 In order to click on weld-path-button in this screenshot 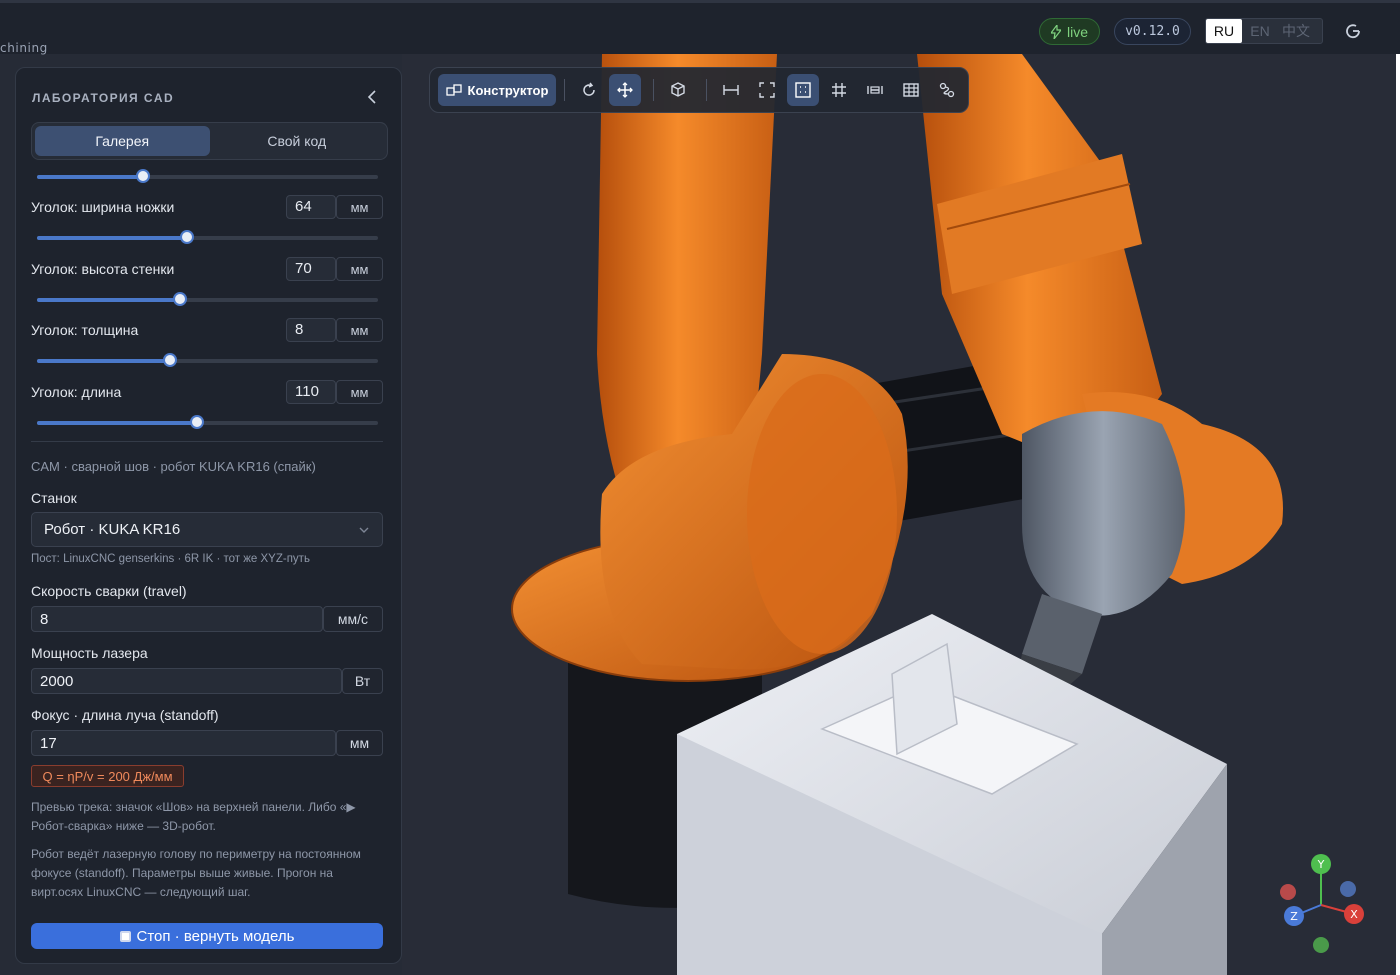, I will do `click(947, 90)`.